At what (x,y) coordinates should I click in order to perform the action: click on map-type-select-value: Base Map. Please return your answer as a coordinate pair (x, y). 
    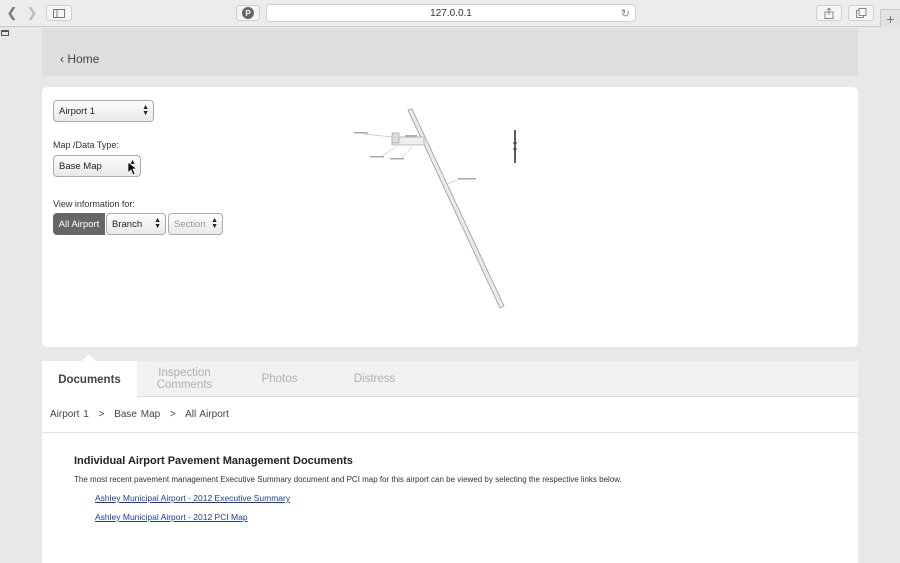
    Looking at the image, I should click on (80, 166).